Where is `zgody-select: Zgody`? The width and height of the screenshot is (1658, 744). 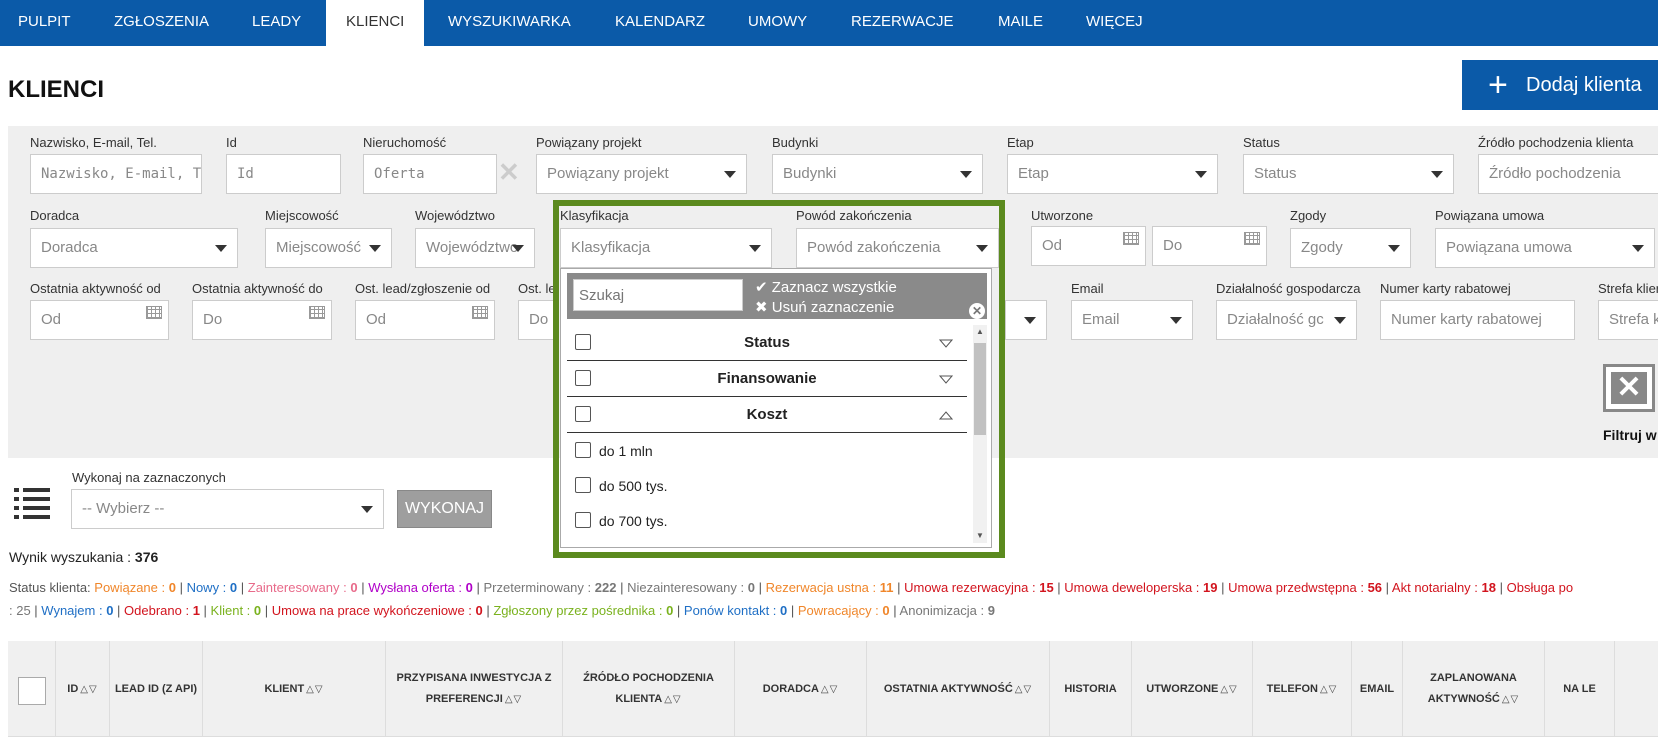 zgody-select: Zgody is located at coordinates (1350, 248).